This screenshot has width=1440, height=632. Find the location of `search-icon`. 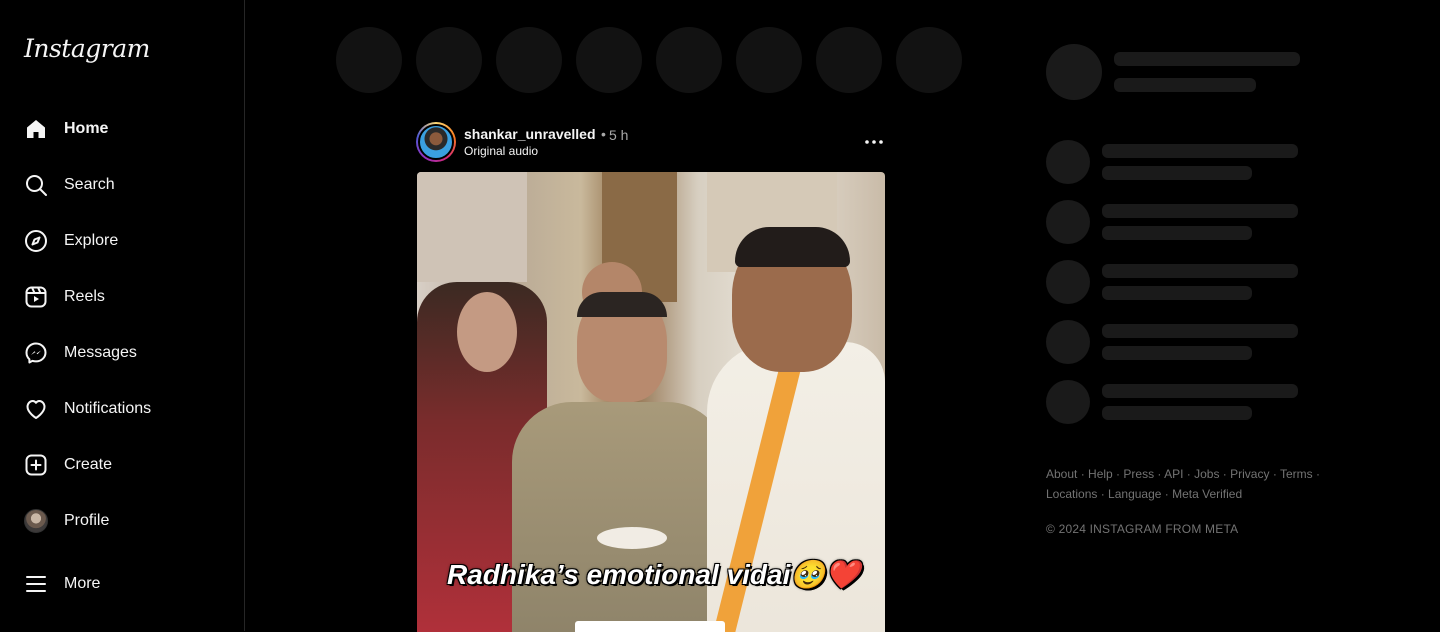

search-icon is located at coordinates (36, 185).